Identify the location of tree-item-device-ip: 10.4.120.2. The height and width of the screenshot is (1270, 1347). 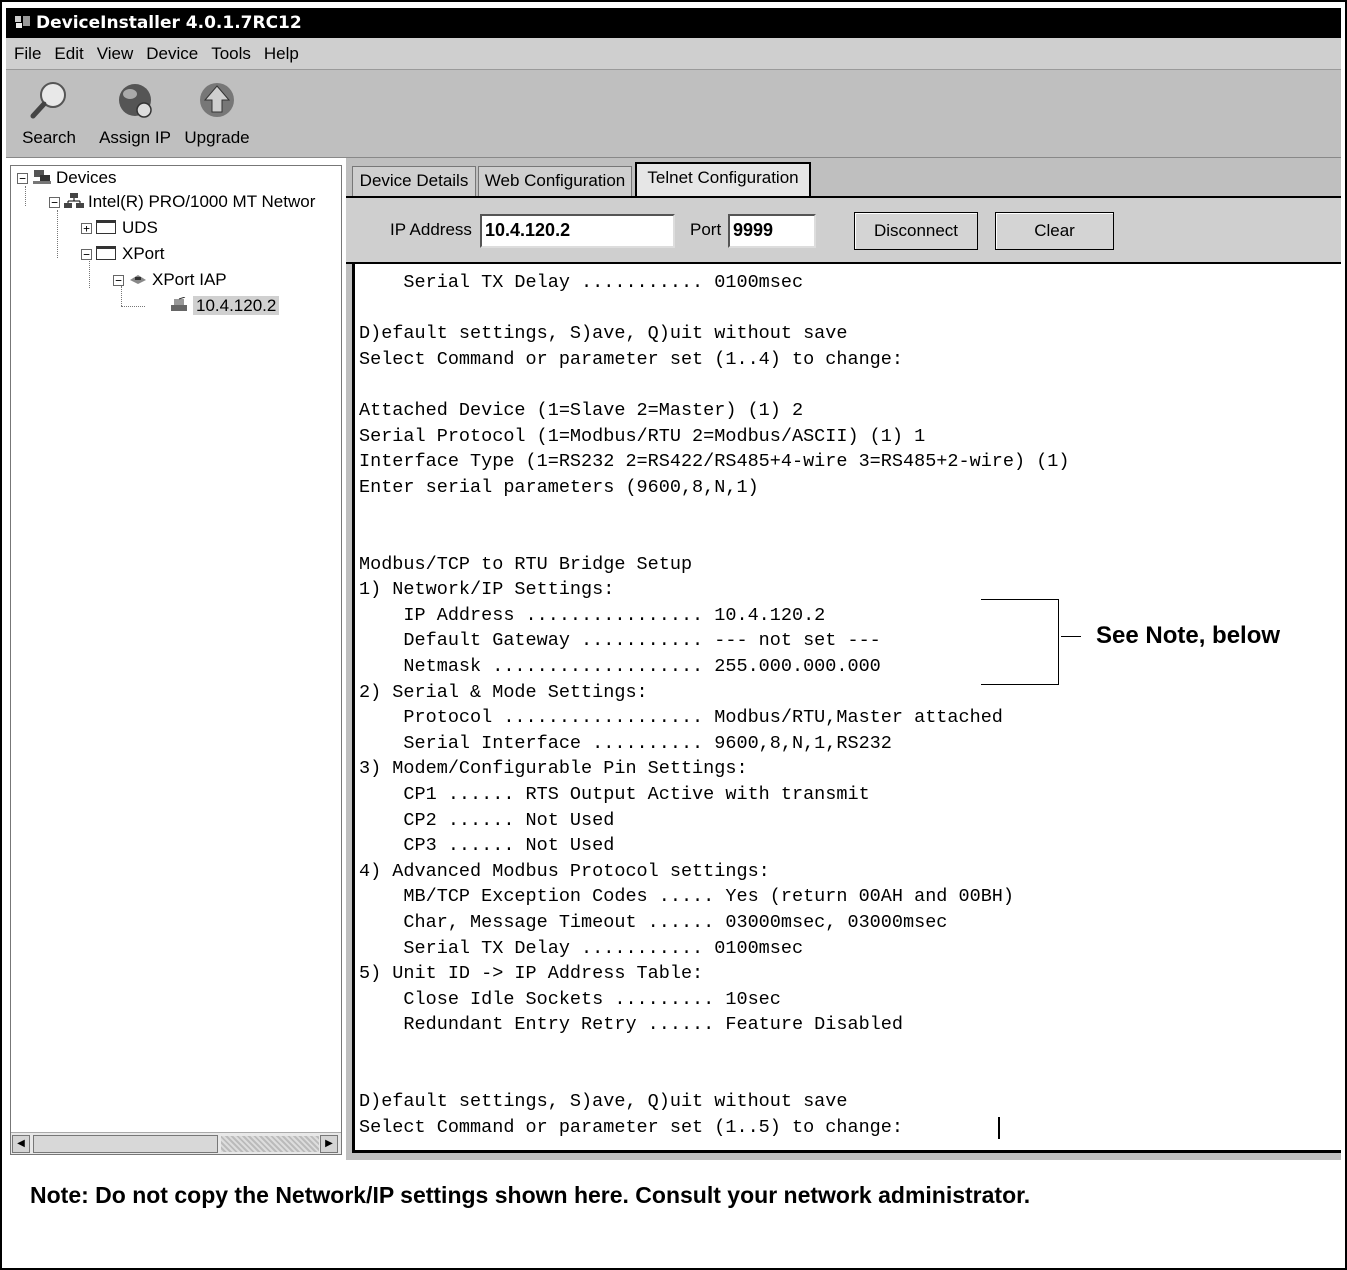
(224, 306).